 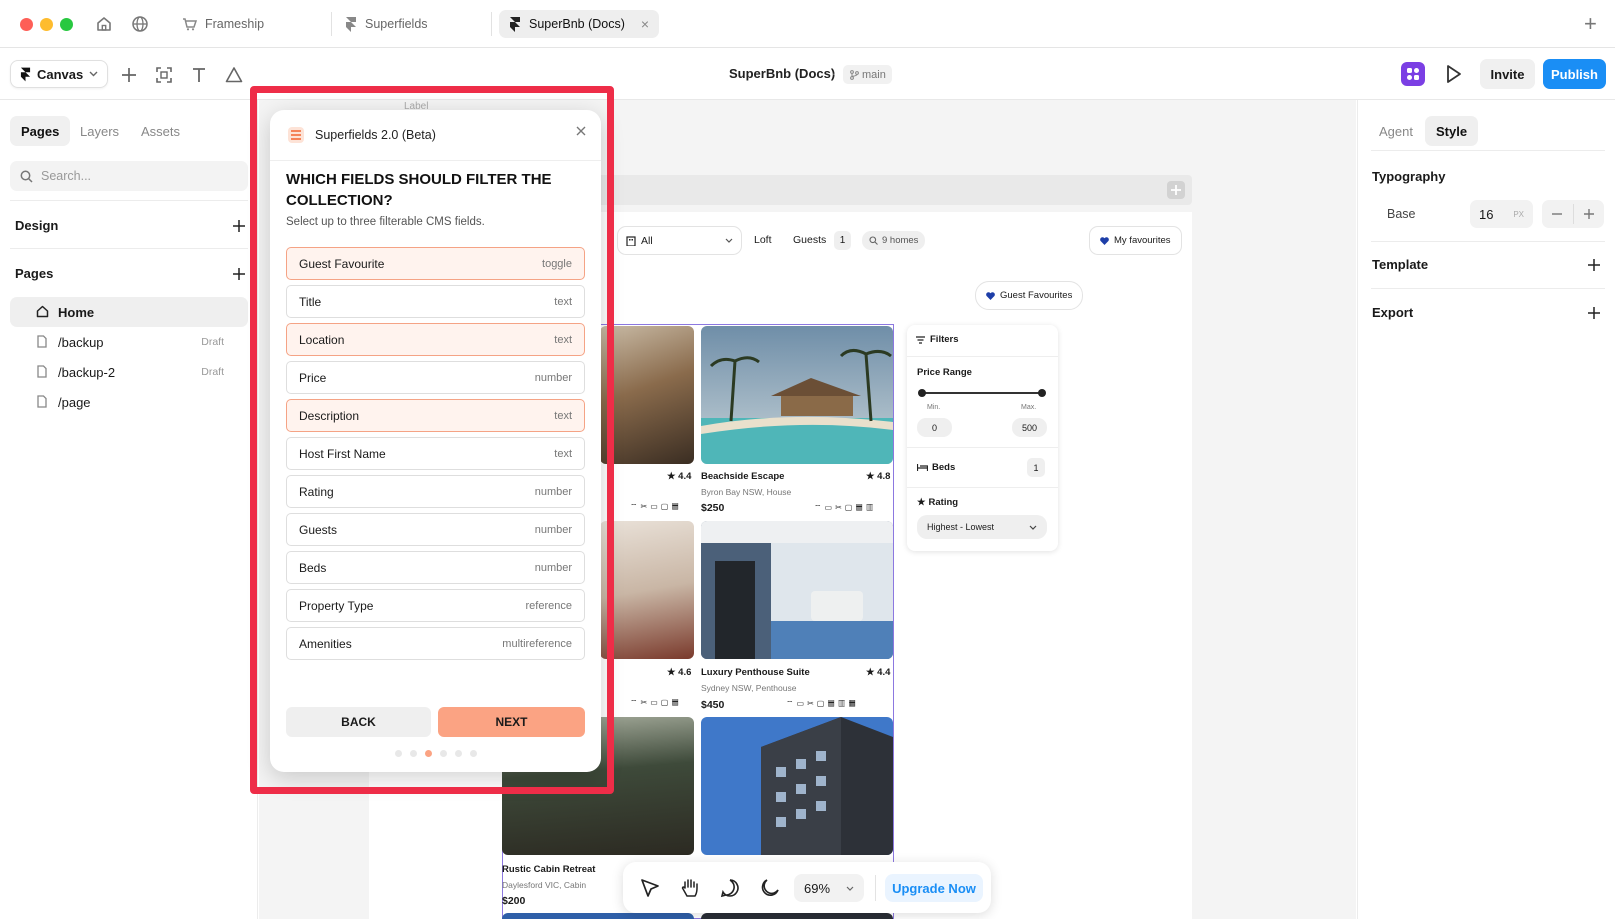 I want to click on beds-value: 1, so click(x=1036, y=467).